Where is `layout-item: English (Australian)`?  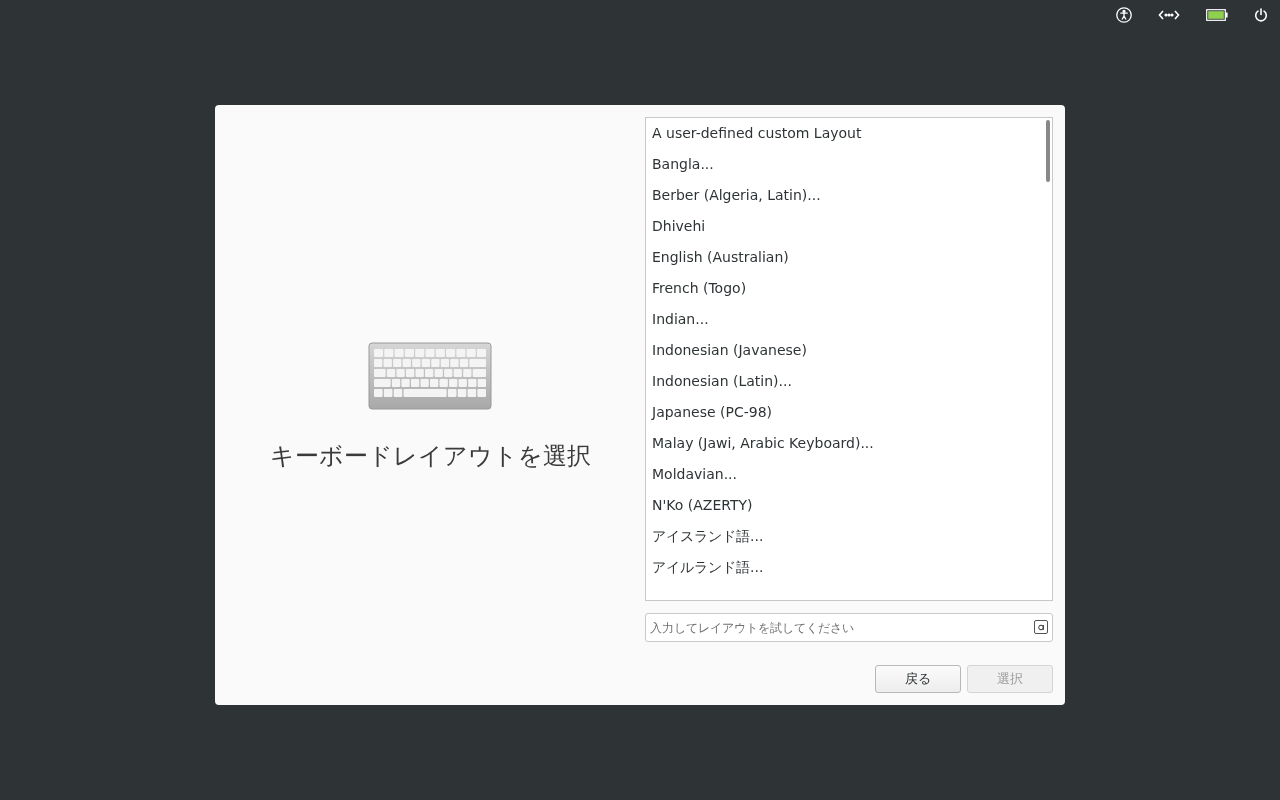 layout-item: English (Australian) is located at coordinates (849, 257).